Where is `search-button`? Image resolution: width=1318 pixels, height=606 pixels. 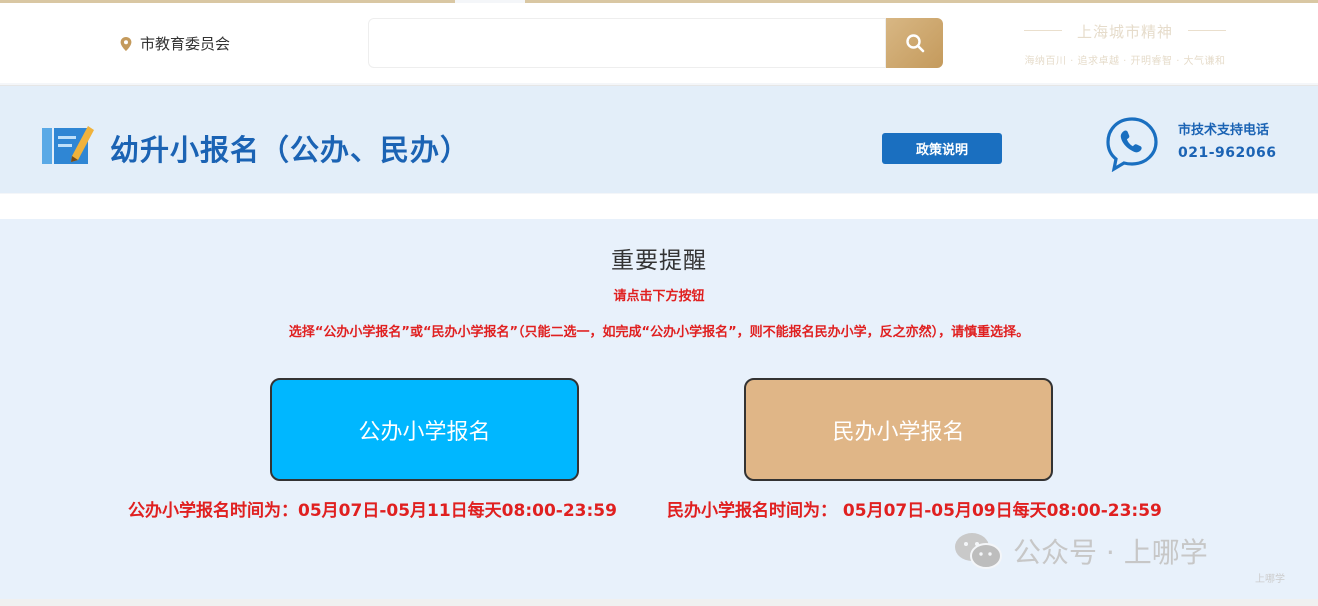 search-button is located at coordinates (914, 43).